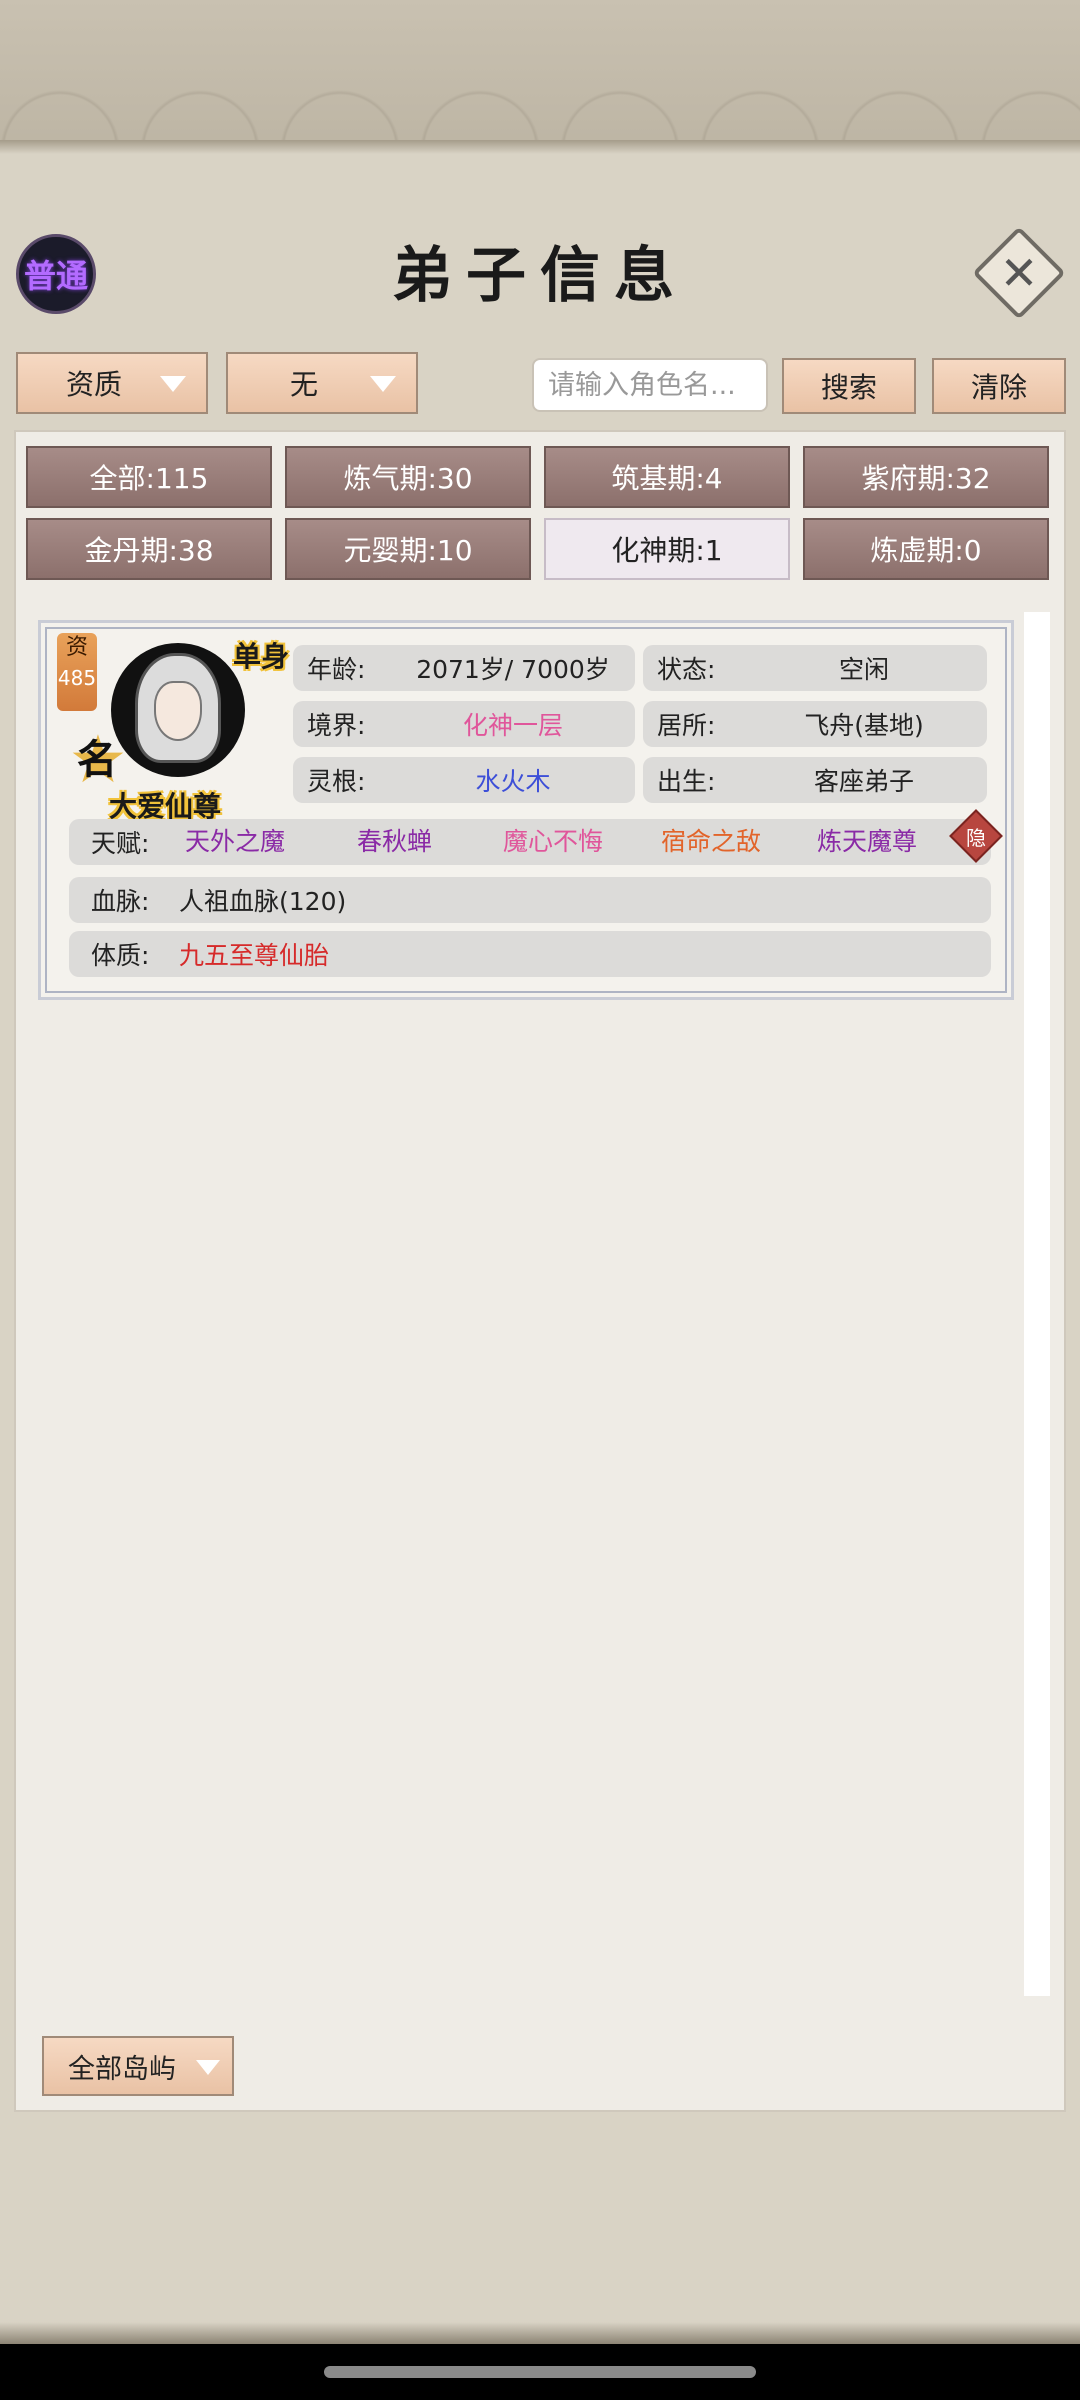 The width and height of the screenshot is (1080, 2400). What do you see at coordinates (650, 385) in the screenshot?
I see `search-input` at bounding box center [650, 385].